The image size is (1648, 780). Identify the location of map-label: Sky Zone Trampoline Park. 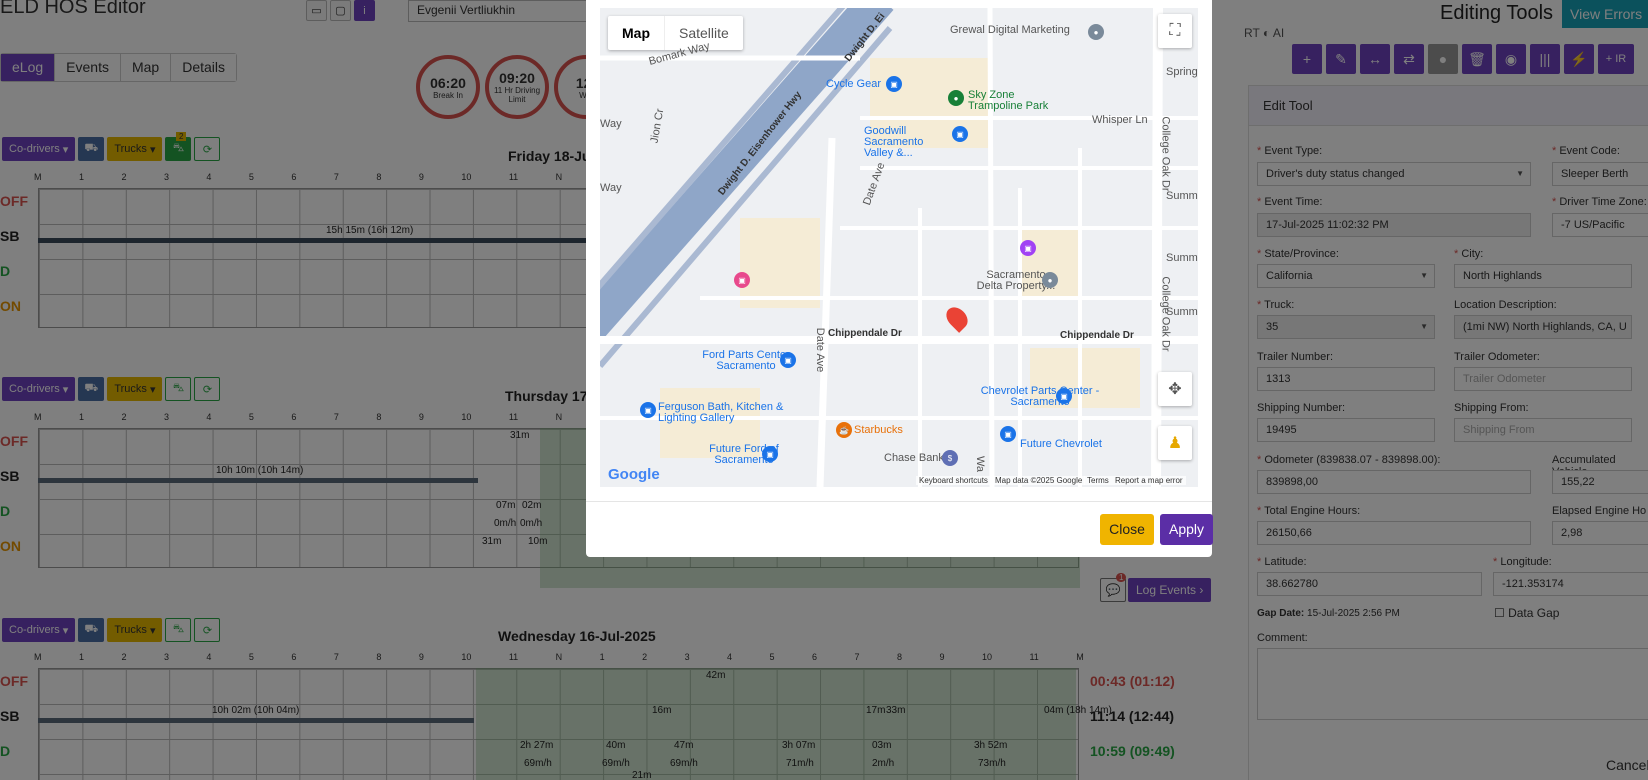
(1008, 100).